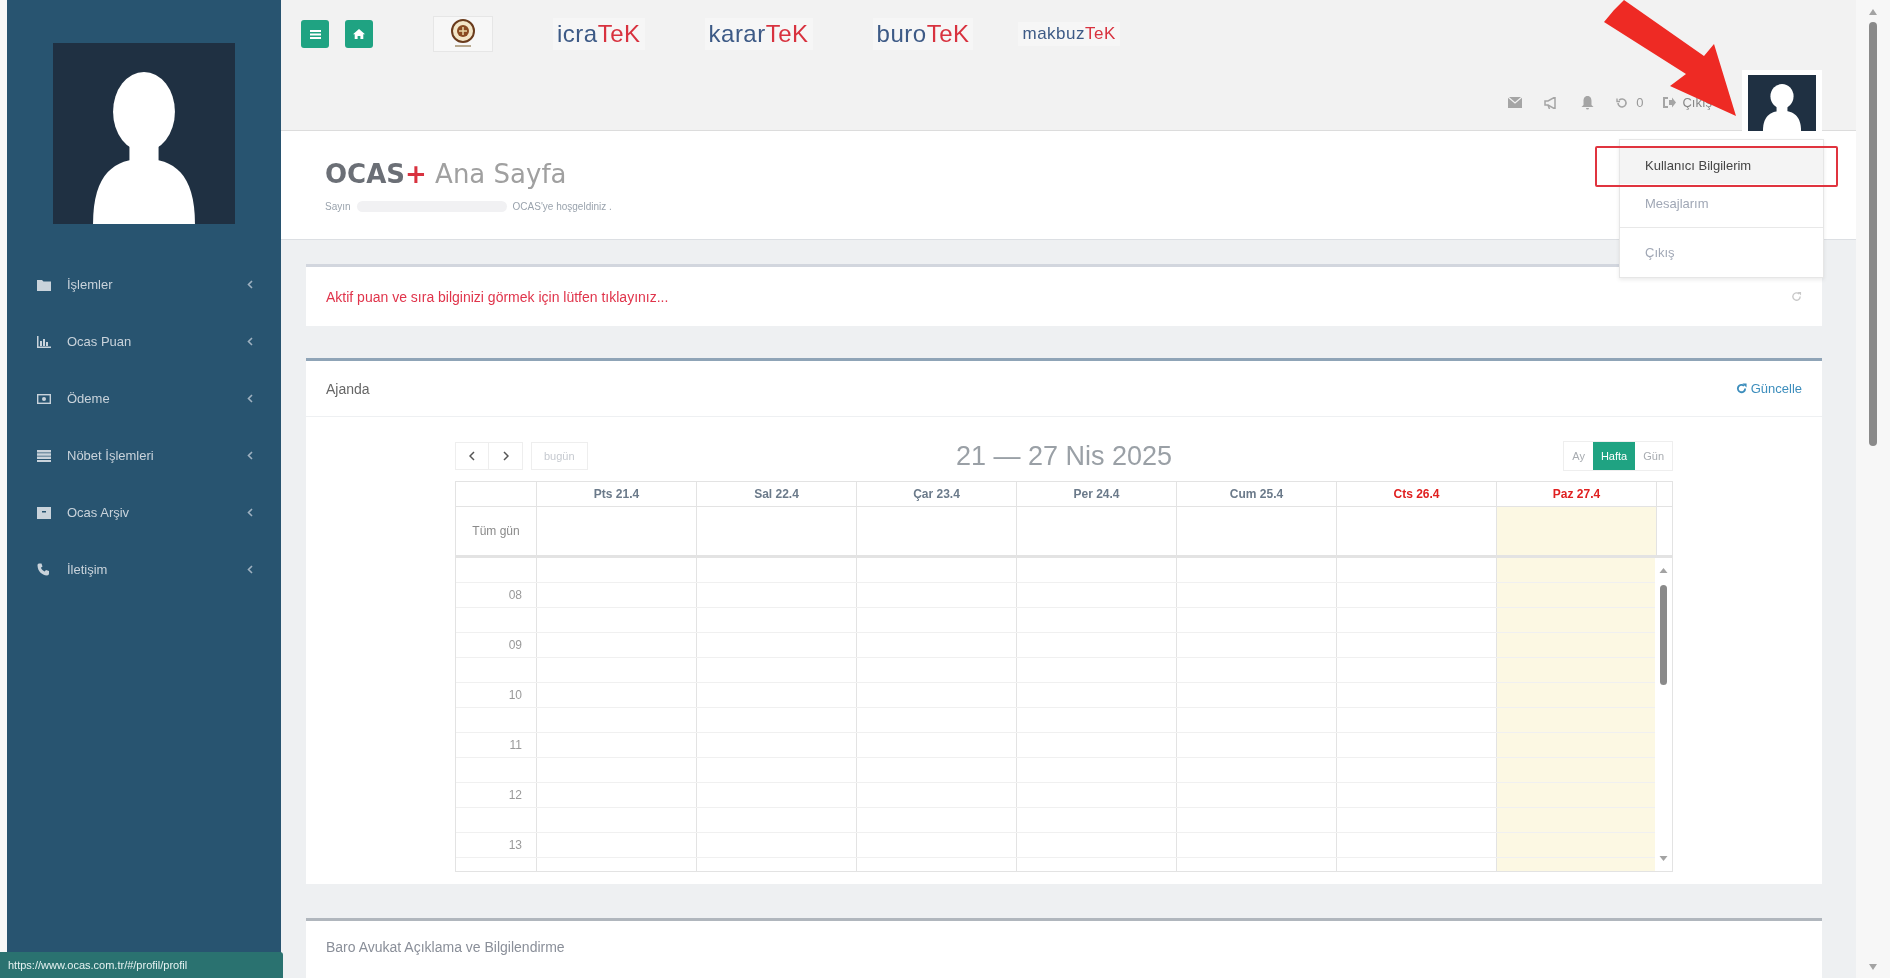  What do you see at coordinates (1515, 102) in the screenshot?
I see `mail-icon` at bounding box center [1515, 102].